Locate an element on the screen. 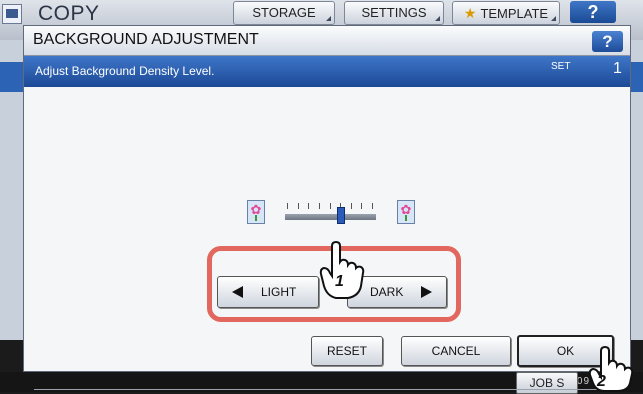 This screenshot has width=643, height=394. cancel-button: CANCEL is located at coordinates (456, 351).